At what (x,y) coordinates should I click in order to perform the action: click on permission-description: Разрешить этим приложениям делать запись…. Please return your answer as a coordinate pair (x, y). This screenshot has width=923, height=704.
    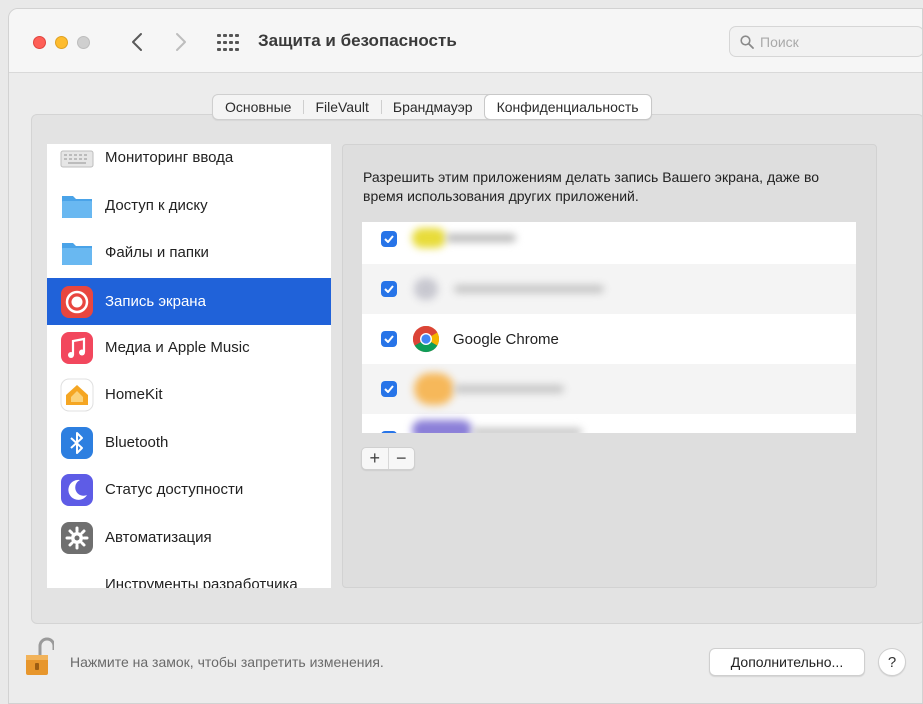
    Looking at the image, I should click on (591, 186).